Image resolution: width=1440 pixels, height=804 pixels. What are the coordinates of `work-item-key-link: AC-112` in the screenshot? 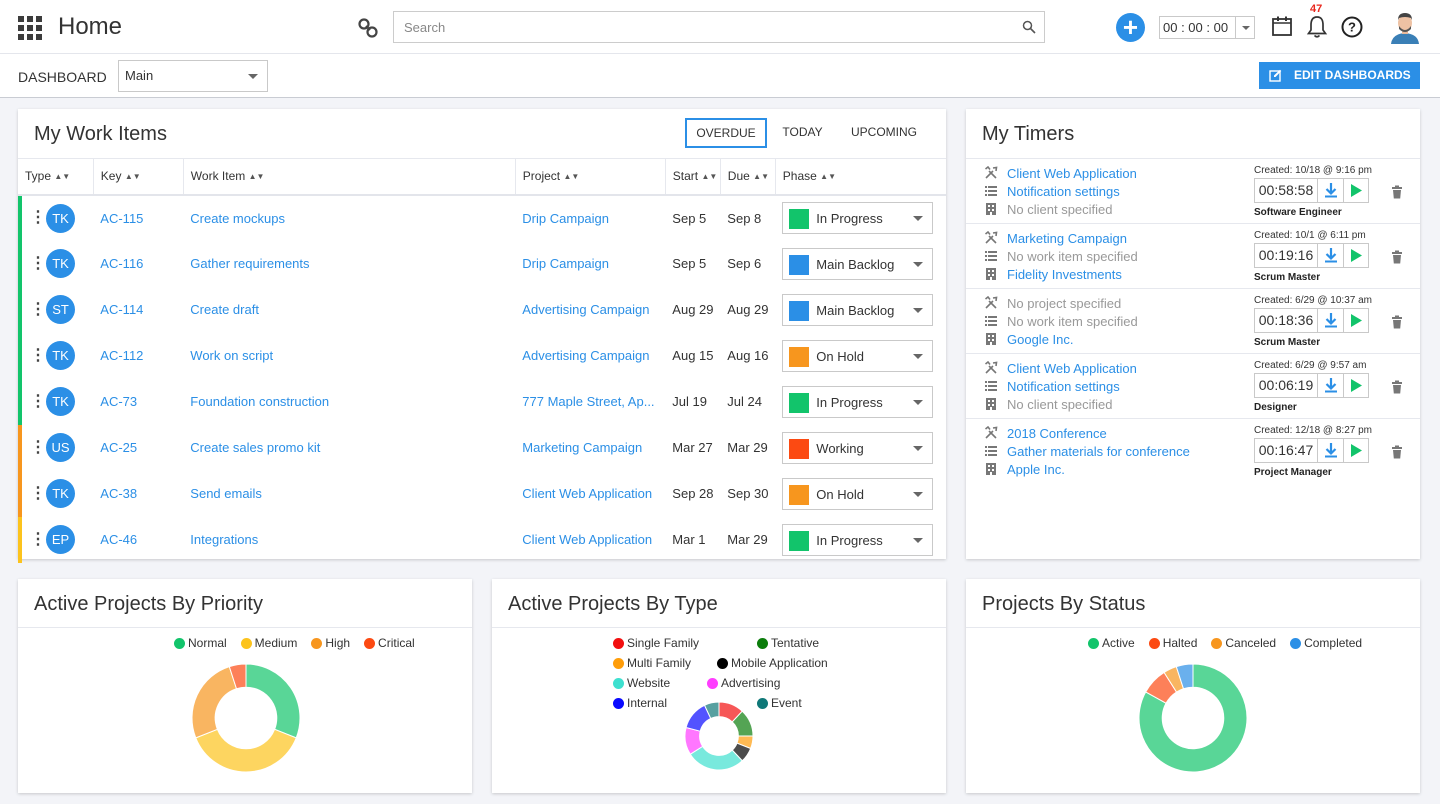 It's located at (121, 355).